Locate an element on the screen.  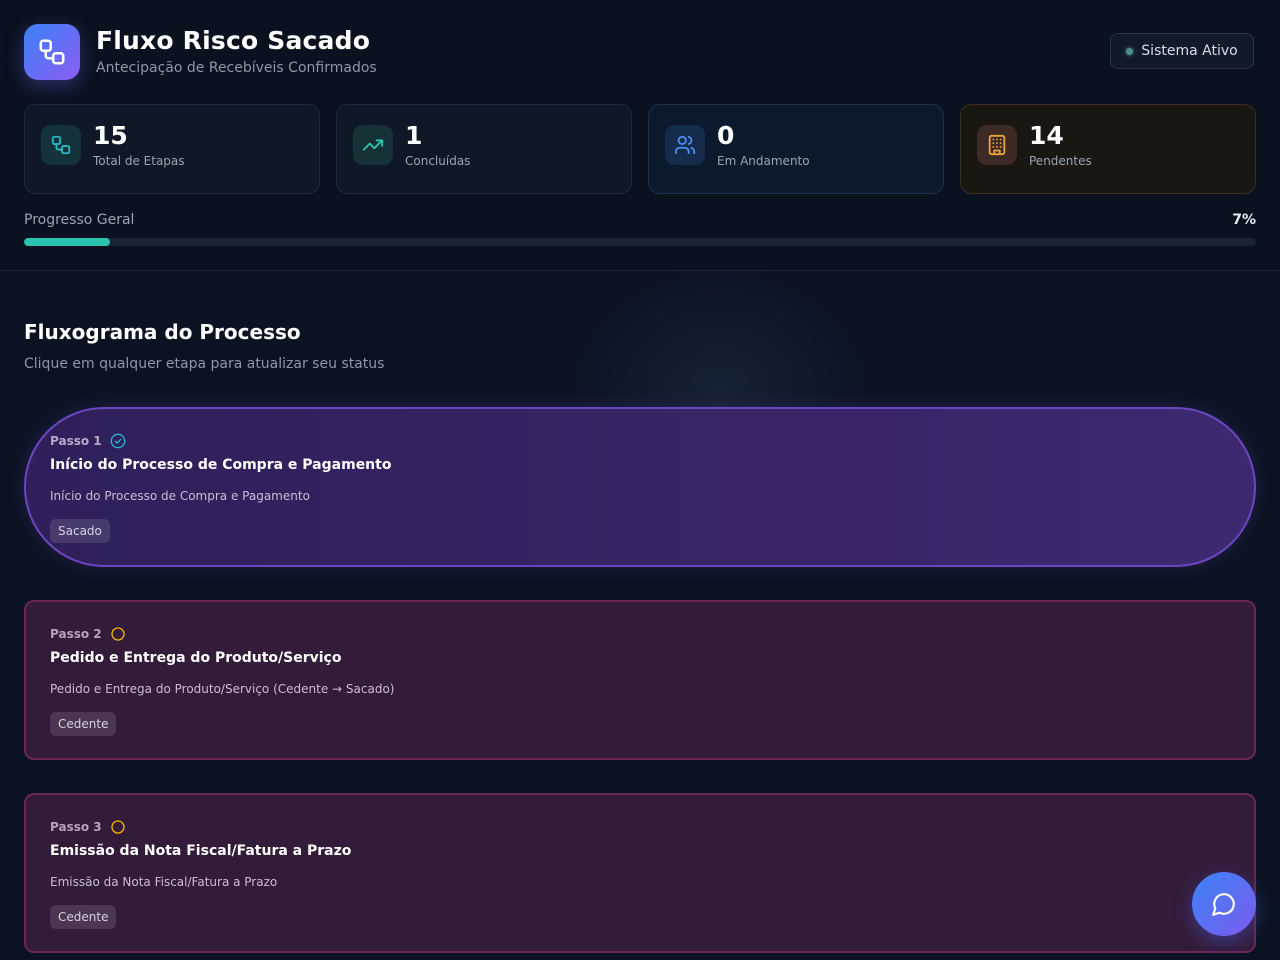
step-role-tag: Sacado is located at coordinates (80, 531).